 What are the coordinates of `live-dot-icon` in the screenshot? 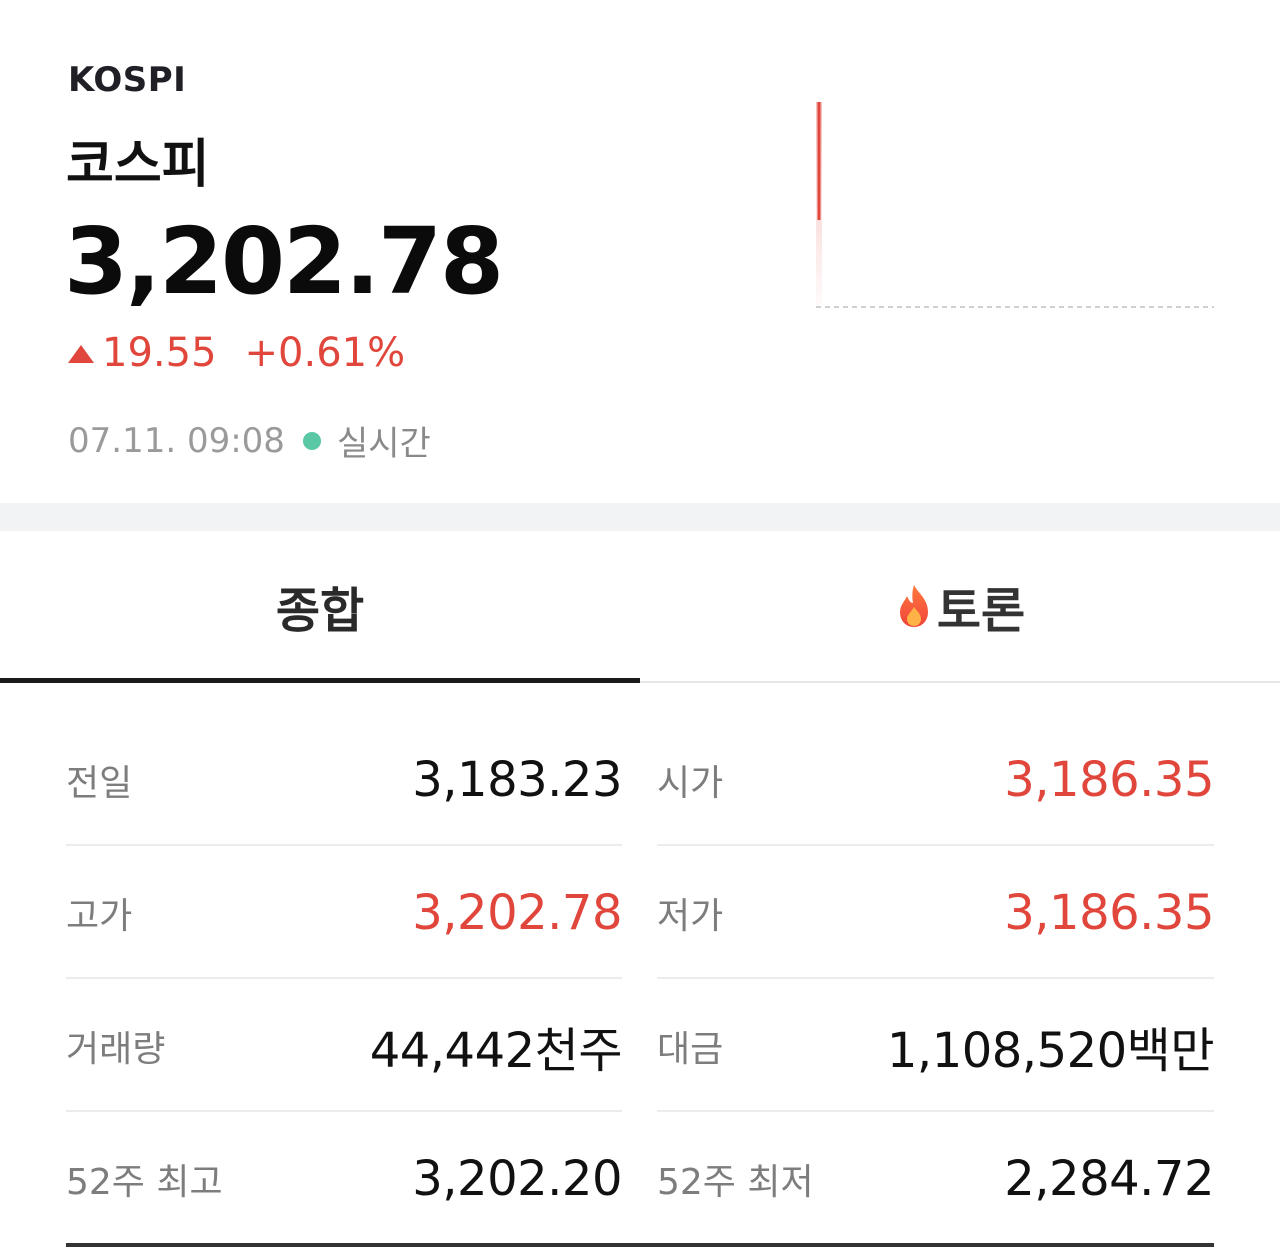 It's located at (311, 440).